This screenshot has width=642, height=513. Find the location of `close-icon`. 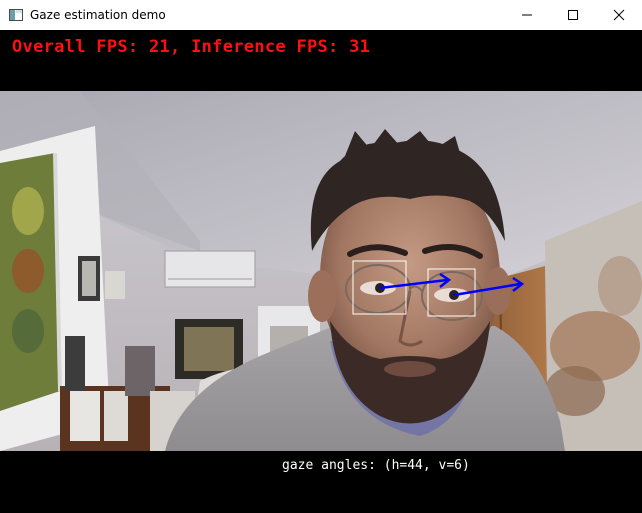

close-icon is located at coordinates (619, 15).